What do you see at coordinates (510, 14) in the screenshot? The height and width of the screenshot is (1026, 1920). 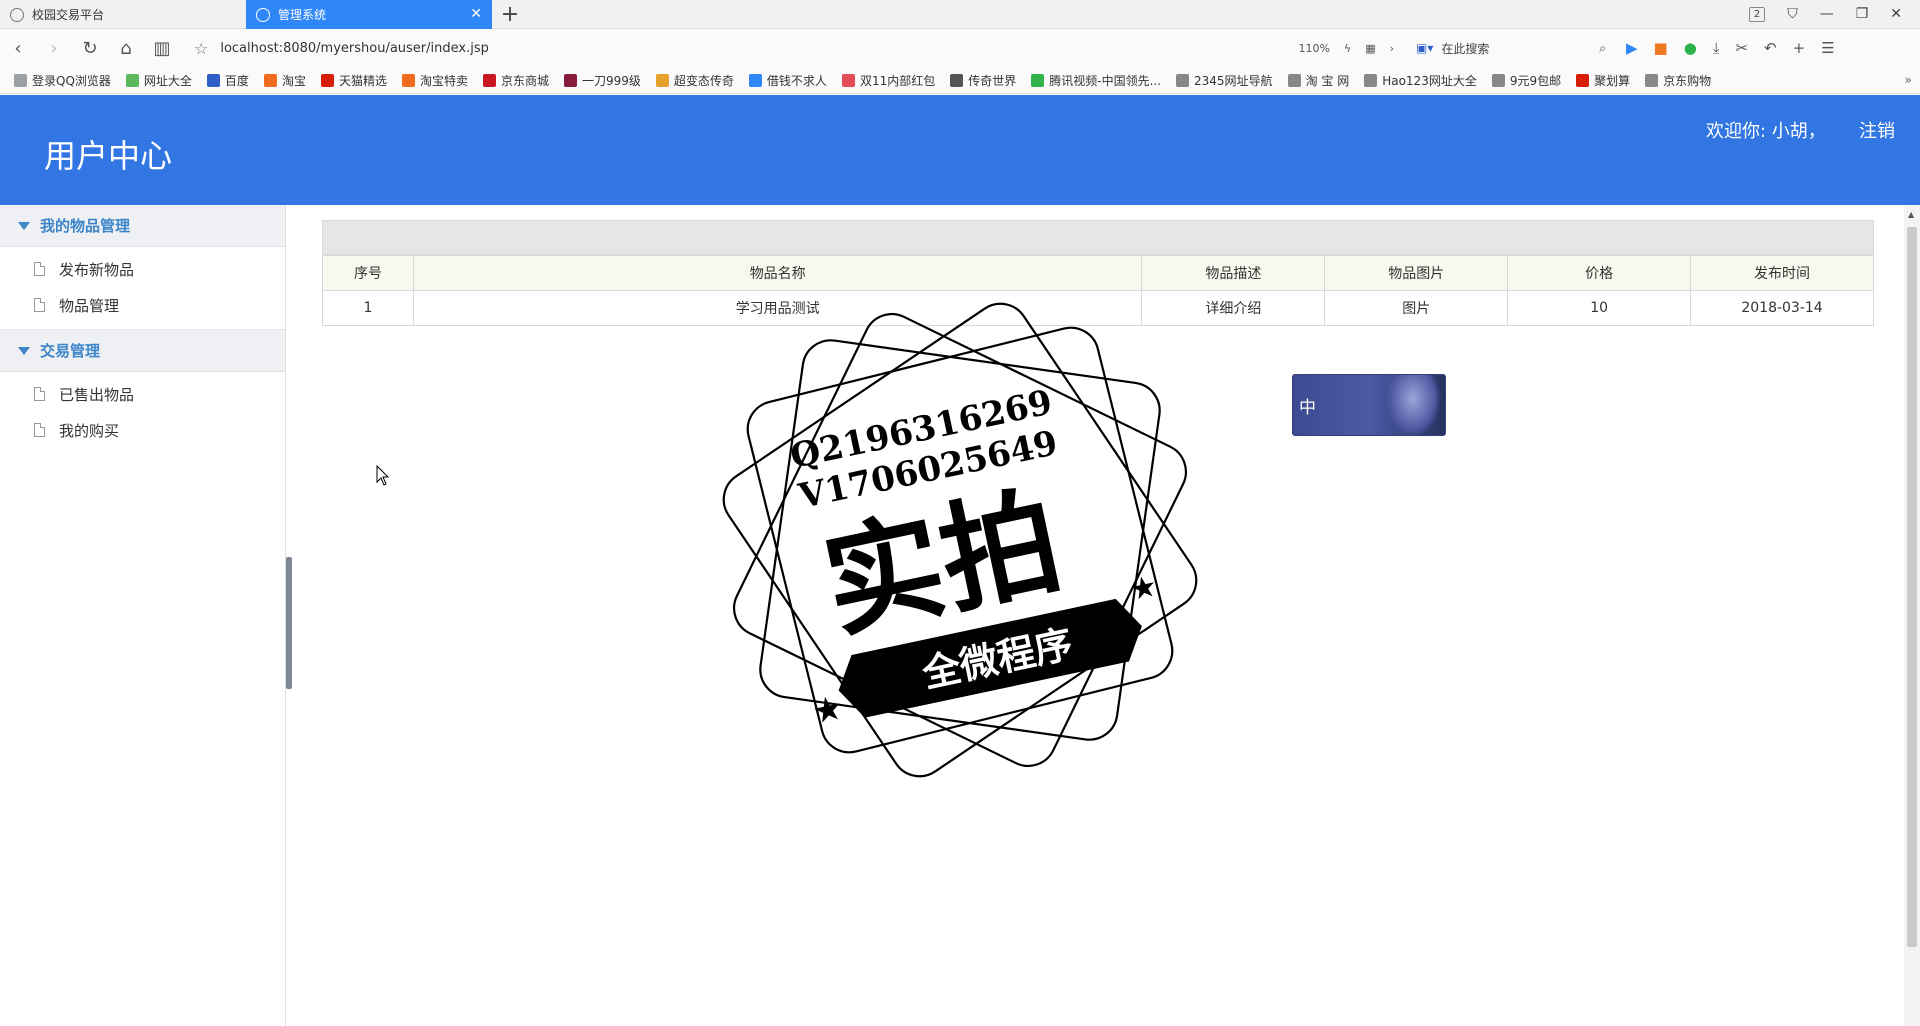 I see `new-tab-button: +` at bounding box center [510, 14].